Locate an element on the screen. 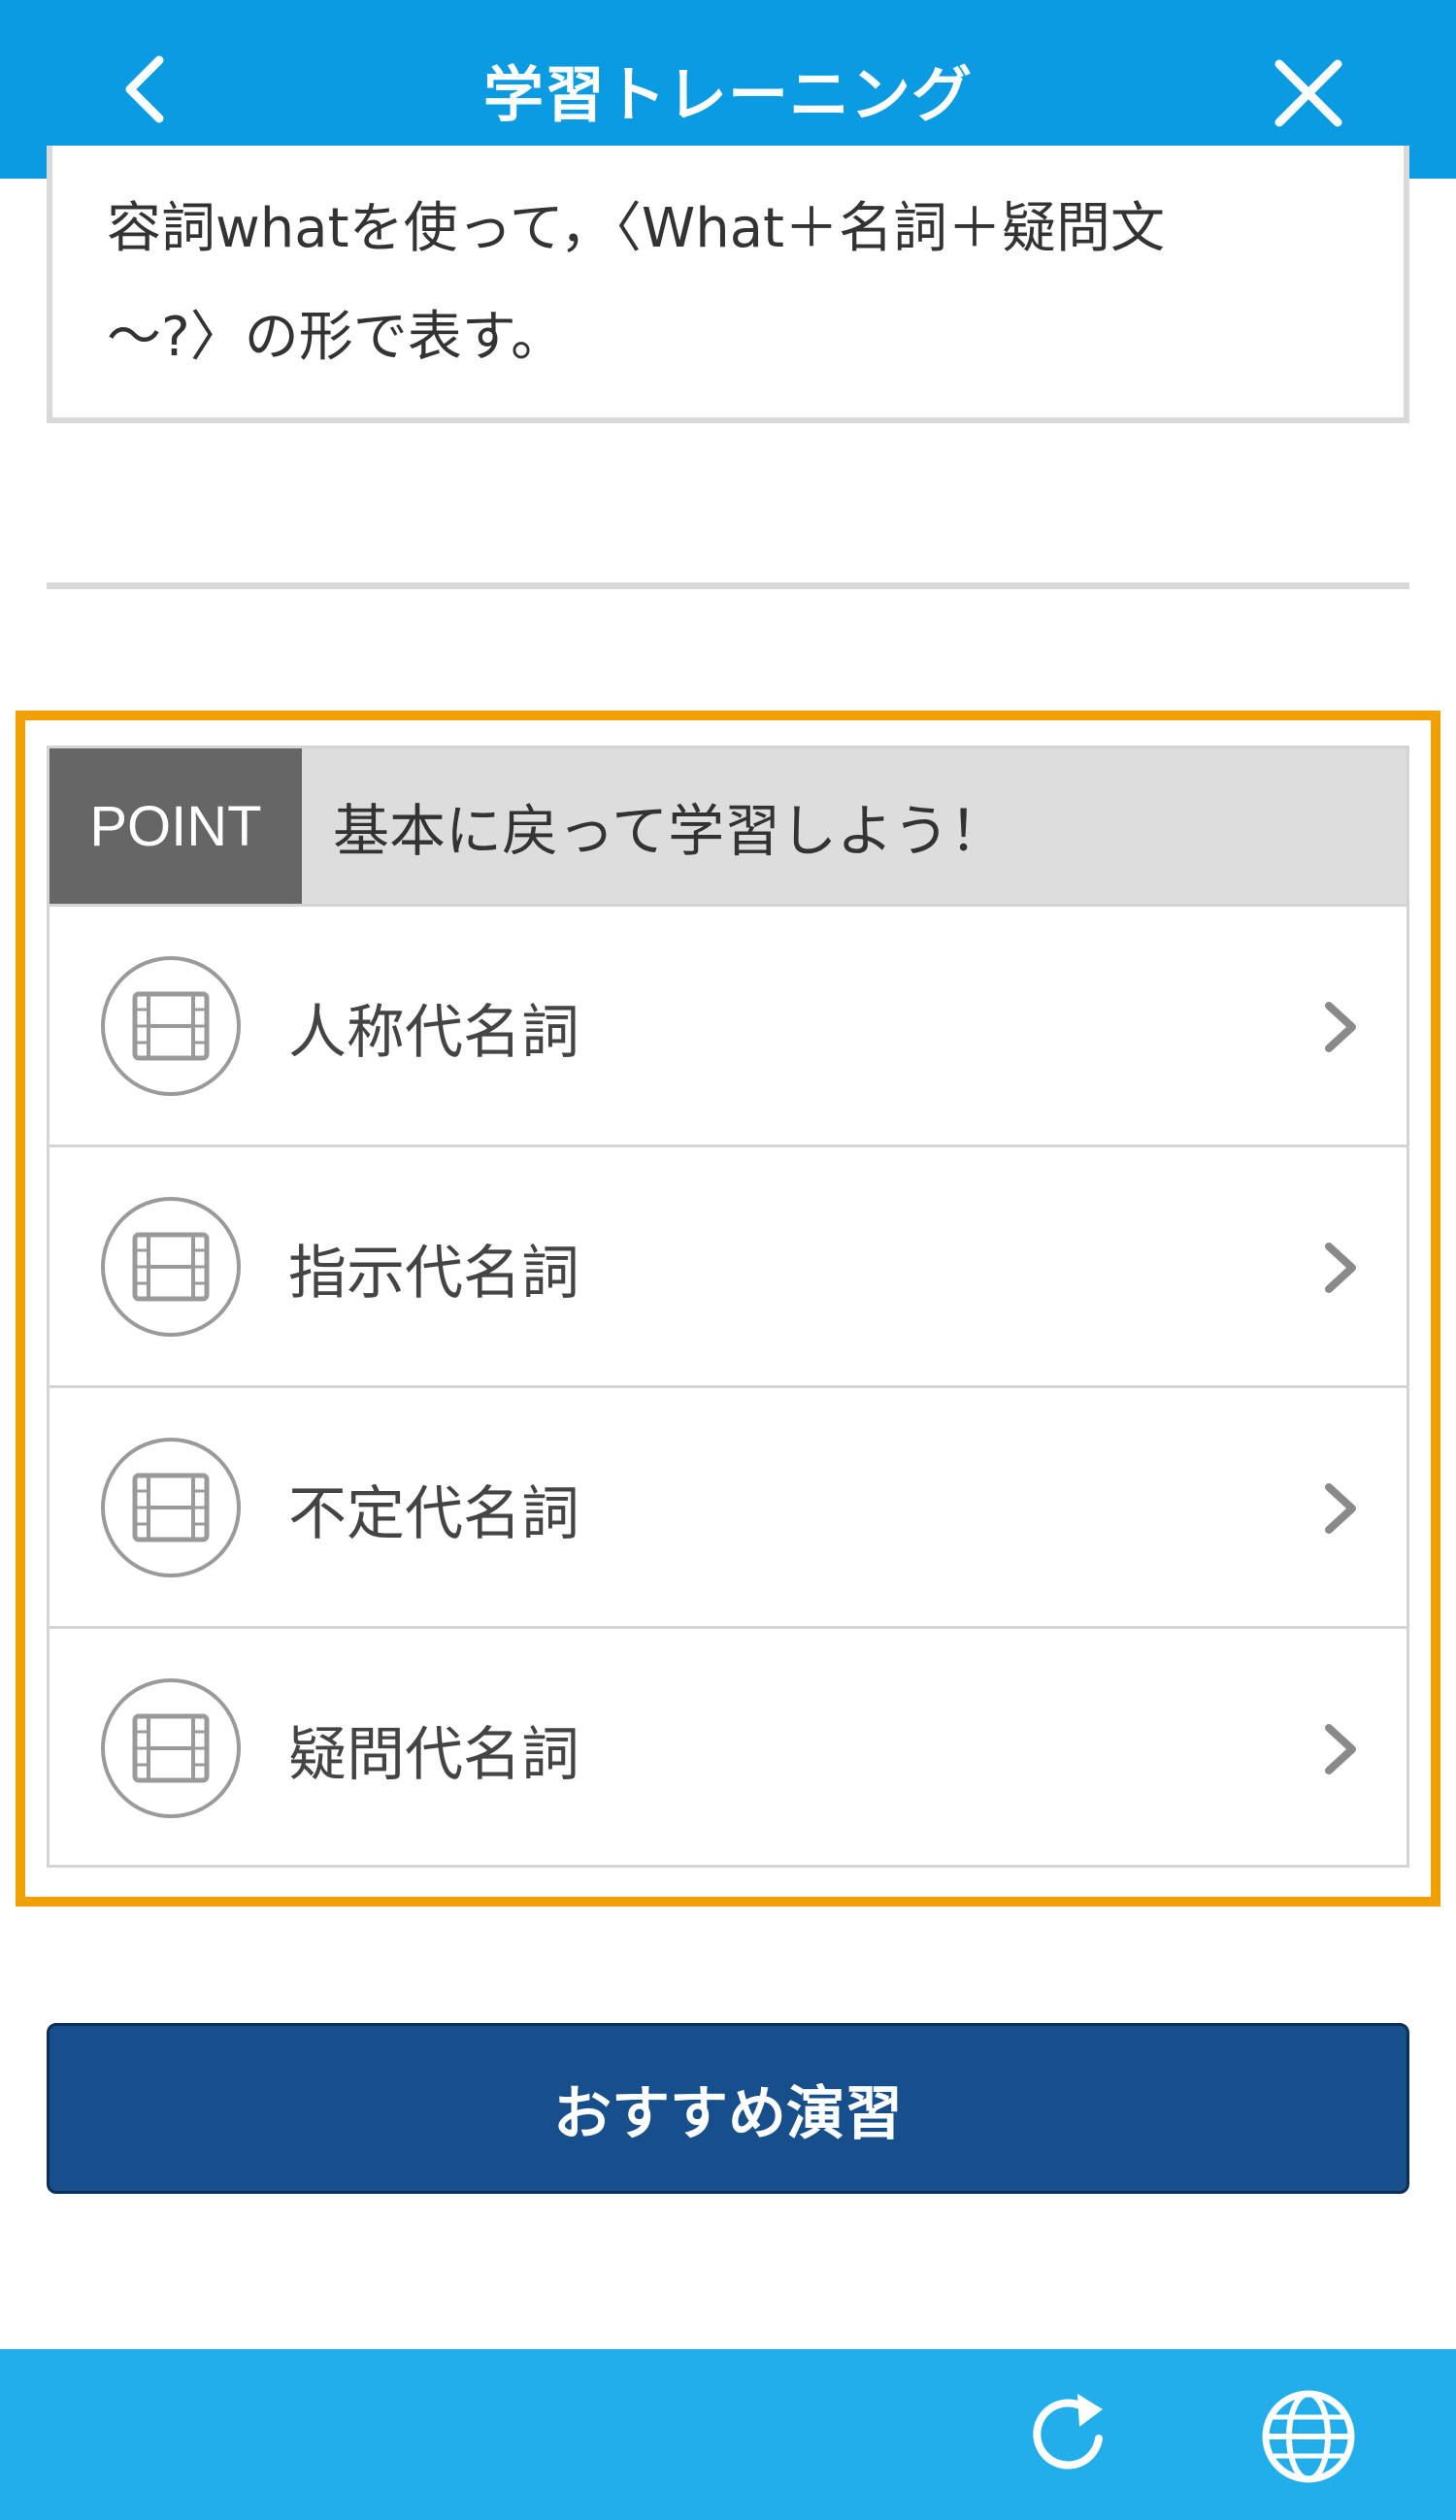  list-item-label: 疑問代名詞 is located at coordinates (433, 1754).